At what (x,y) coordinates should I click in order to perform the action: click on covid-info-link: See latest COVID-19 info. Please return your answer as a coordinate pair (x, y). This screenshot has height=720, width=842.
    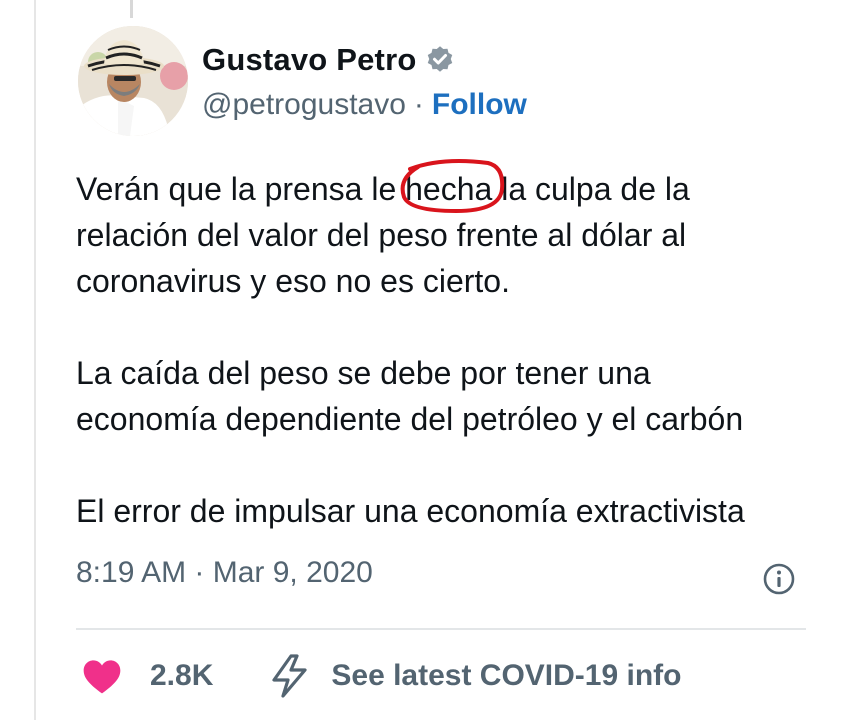
    Looking at the image, I should click on (475, 676).